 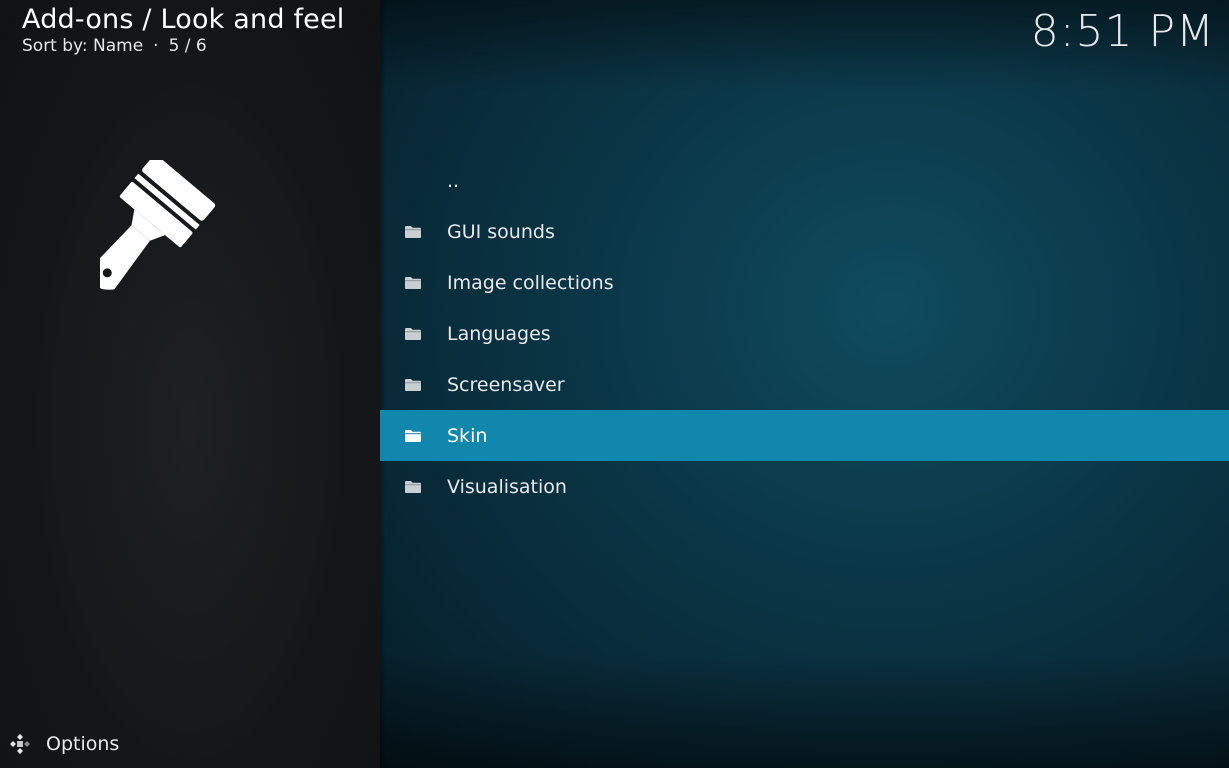 What do you see at coordinates (82, 46) in the screenshot?
I see `sort-label: Sort by: Name` at bounding box center [82, 46].